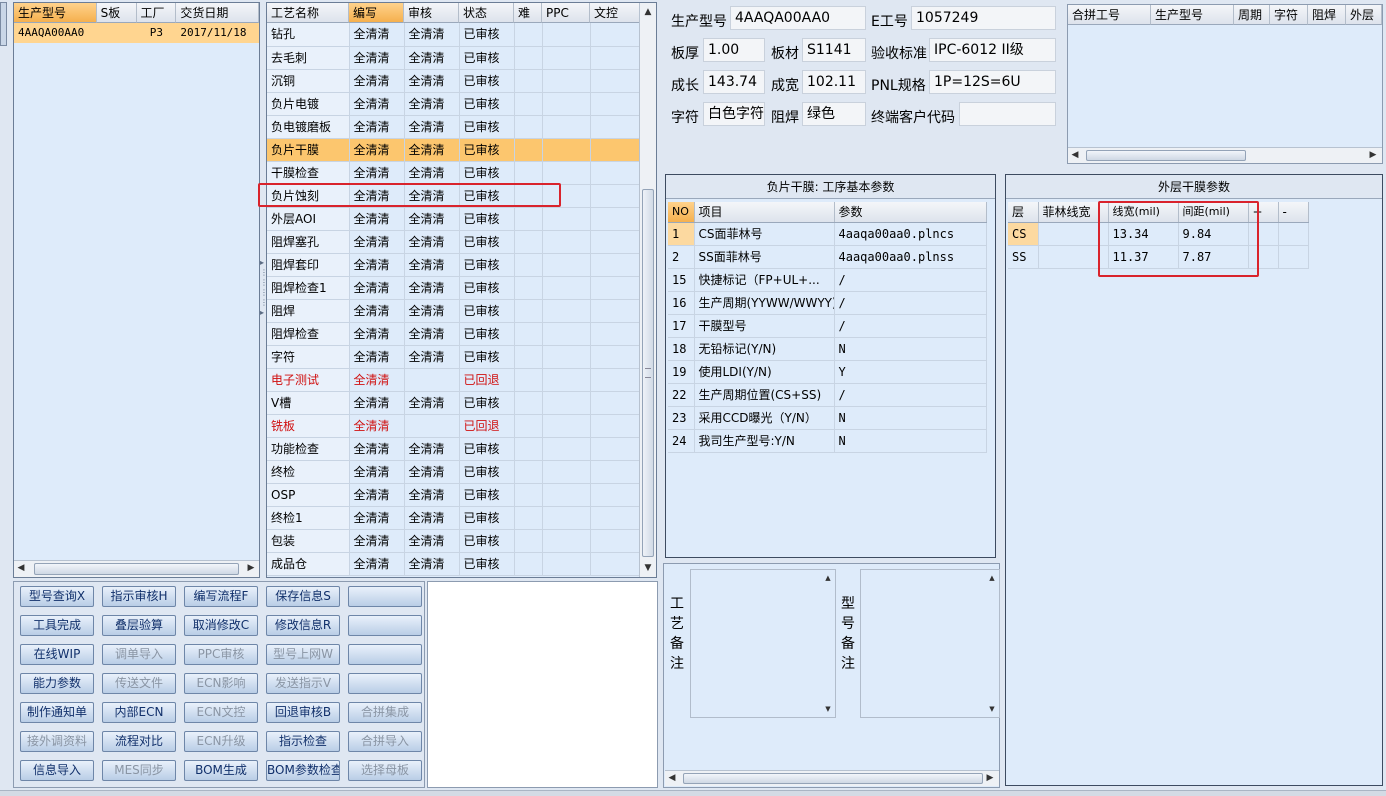 The image size is (1386, 796). Describe the element at coordinates (827, 395) in the screenshot. I see `param-row: 22 生产周期位置(CS+SS) /` at that location.